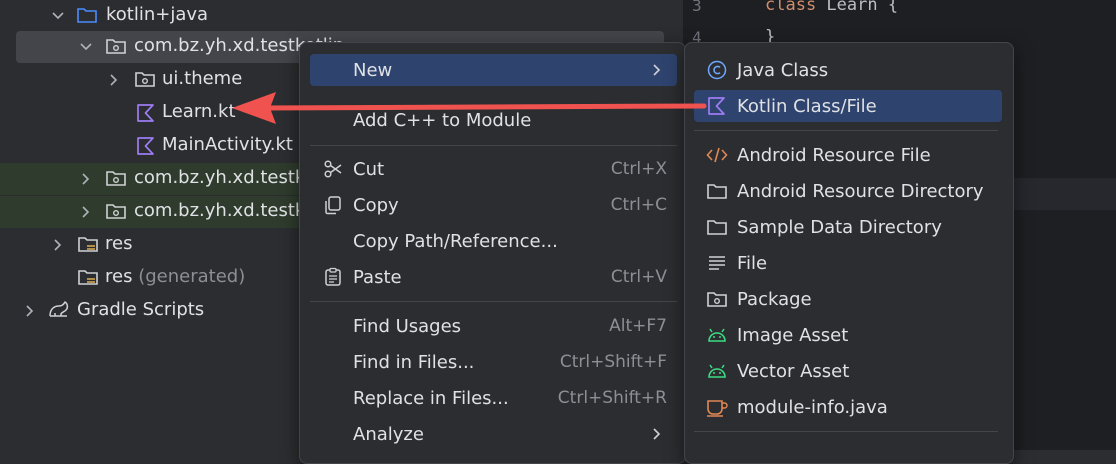 This screenshot has height=464, width=1116. What do you see at coordinates (807, 106) in the screenshot?
I see `submenu-item-label: Kotlin Class/File` at bounding box center [807, 106].